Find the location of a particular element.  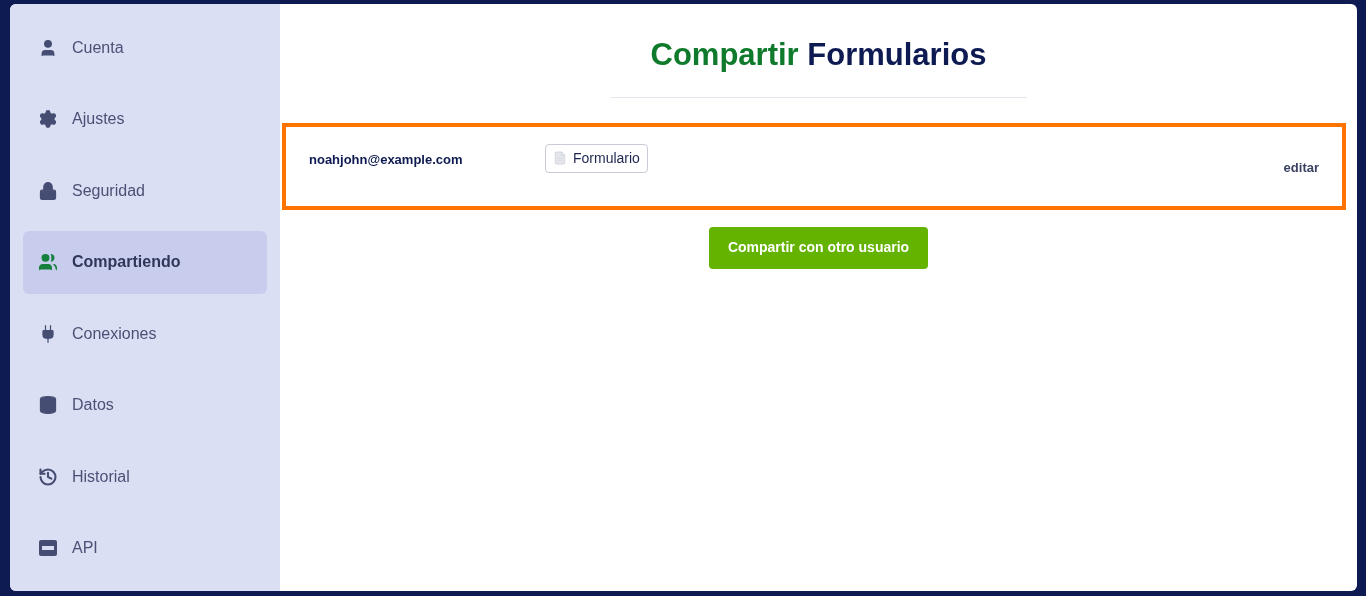

sidebar-item: Conexiones is located at coordinates (145, 333).